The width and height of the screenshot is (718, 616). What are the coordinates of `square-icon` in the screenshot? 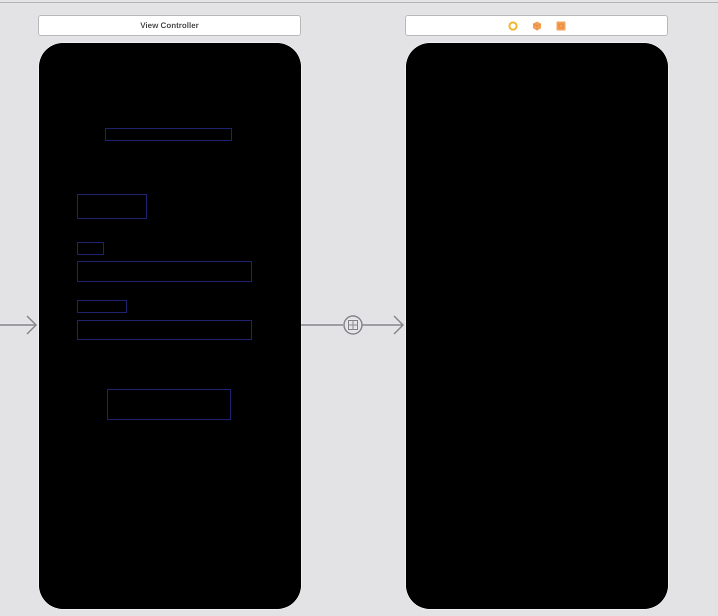 It's located at (561, 25).